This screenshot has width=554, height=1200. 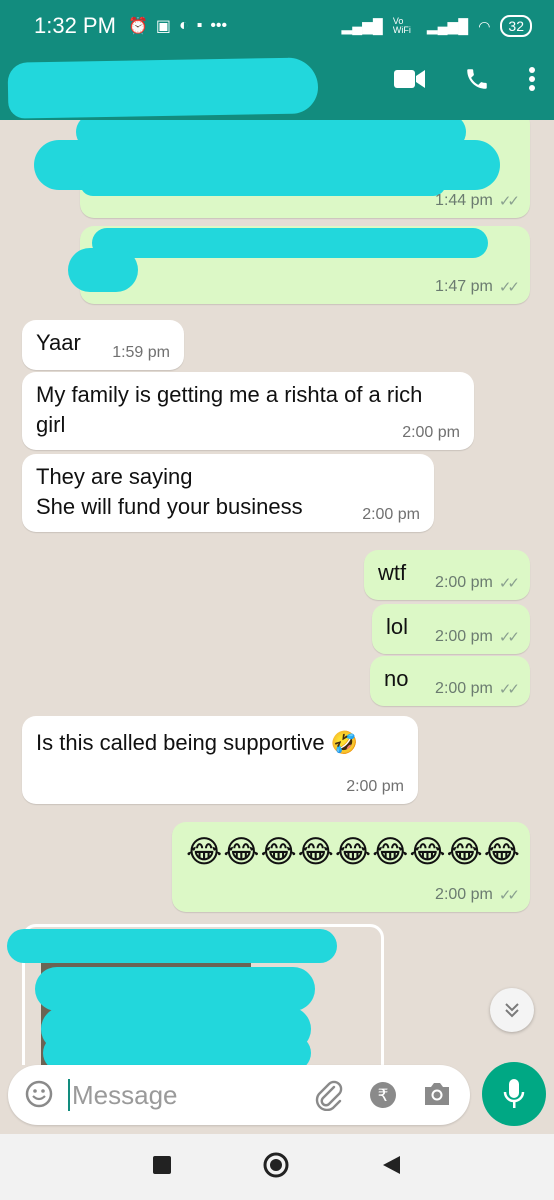 What do you see at coordinates (464, 200) in the screenshot?
I see `message-time: 1:44 pm` at bounding box center [464, 200].